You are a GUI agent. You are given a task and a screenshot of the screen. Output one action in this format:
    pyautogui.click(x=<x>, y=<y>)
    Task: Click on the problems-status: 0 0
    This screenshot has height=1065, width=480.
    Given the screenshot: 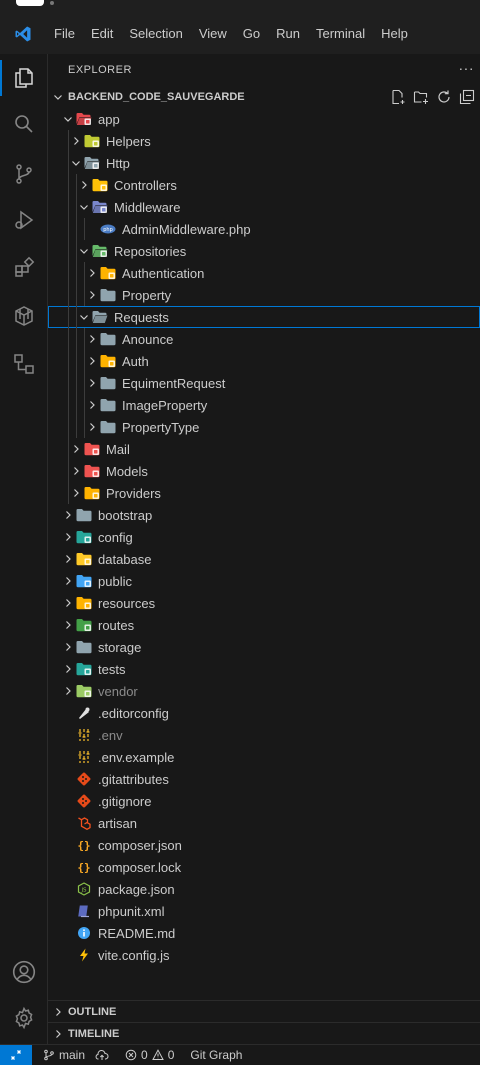 What is the action you would take?
    pyautogui.click(x=149, y=1055)
    